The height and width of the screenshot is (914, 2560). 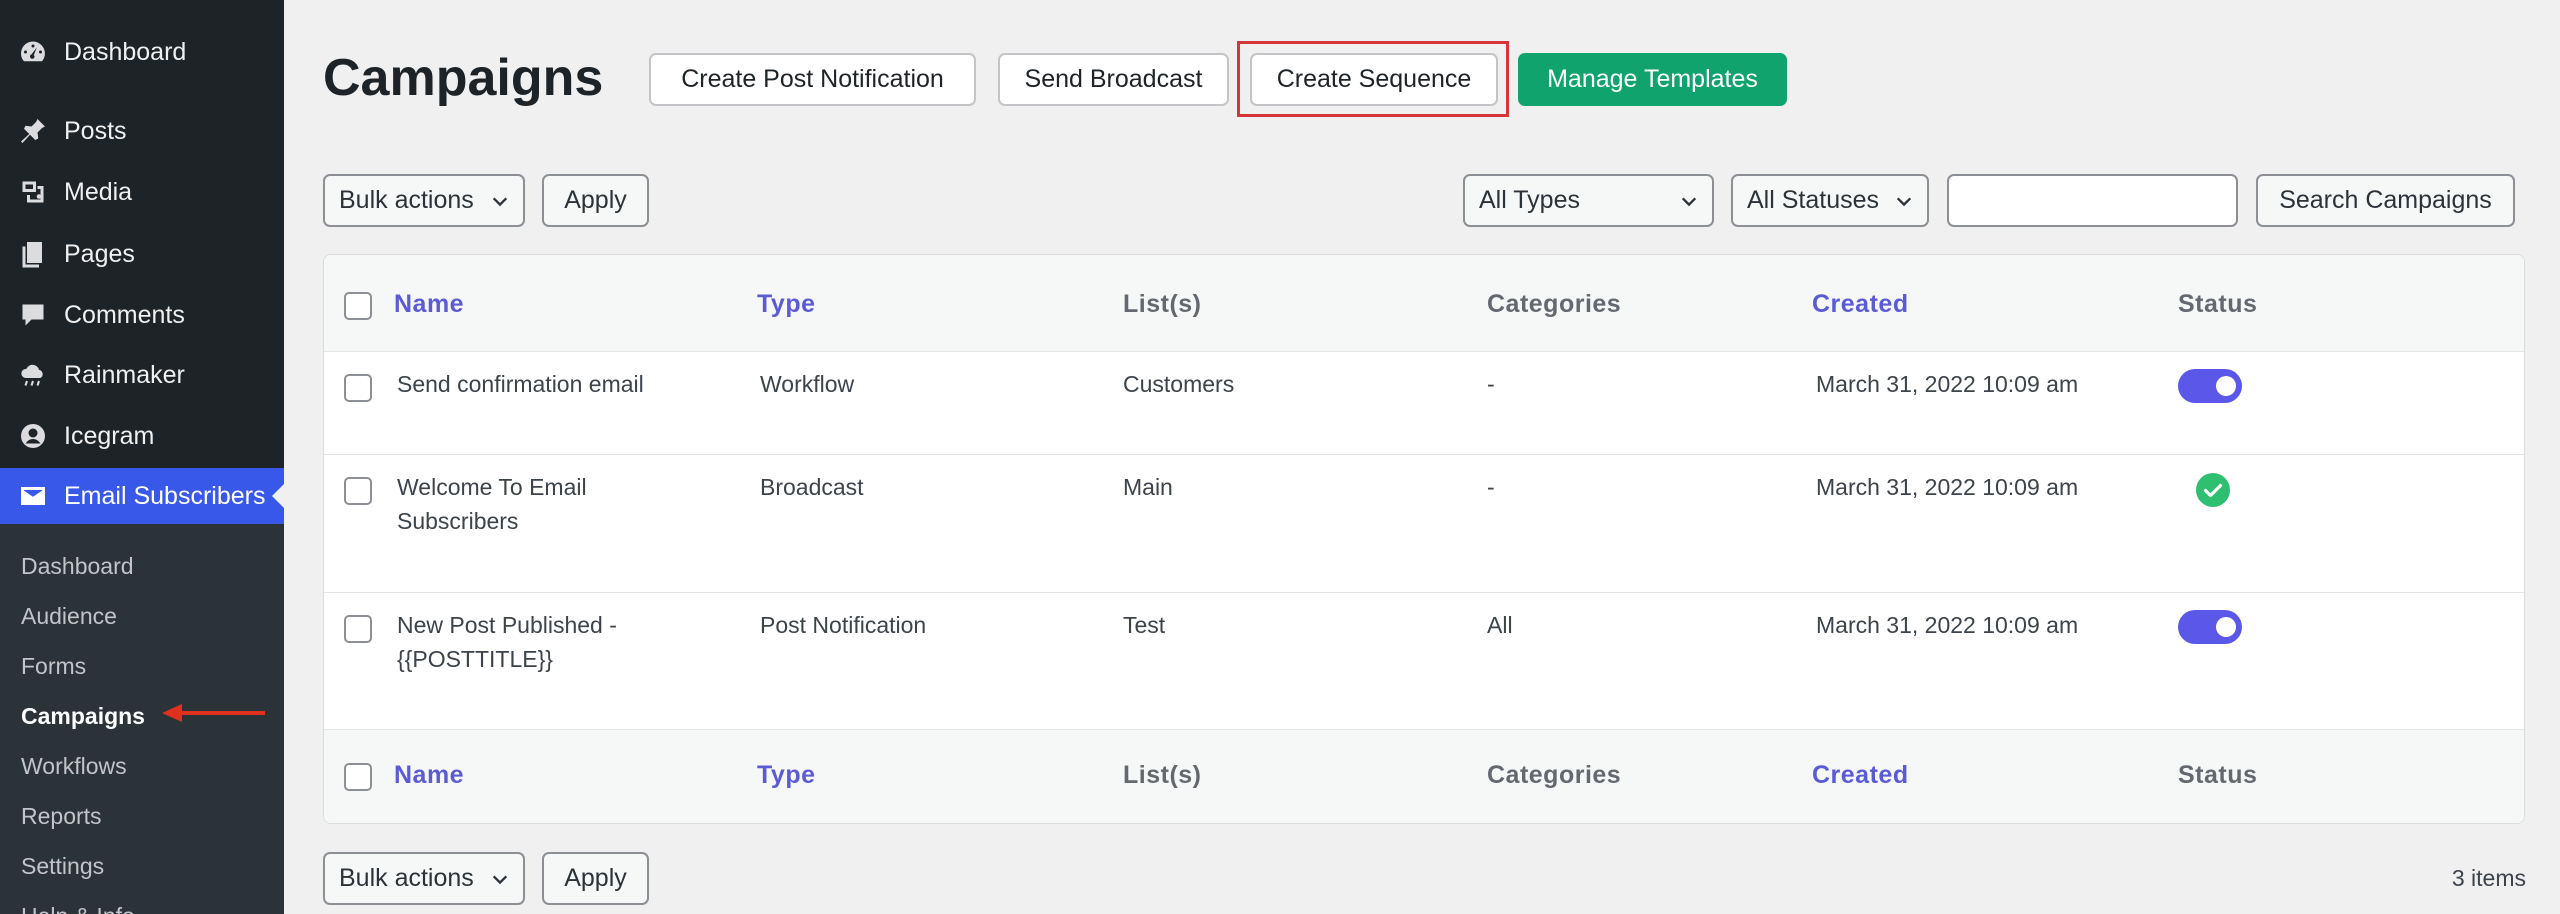 I want to click on status-filter-value: All Statuses, so click(x=1813, y=200).